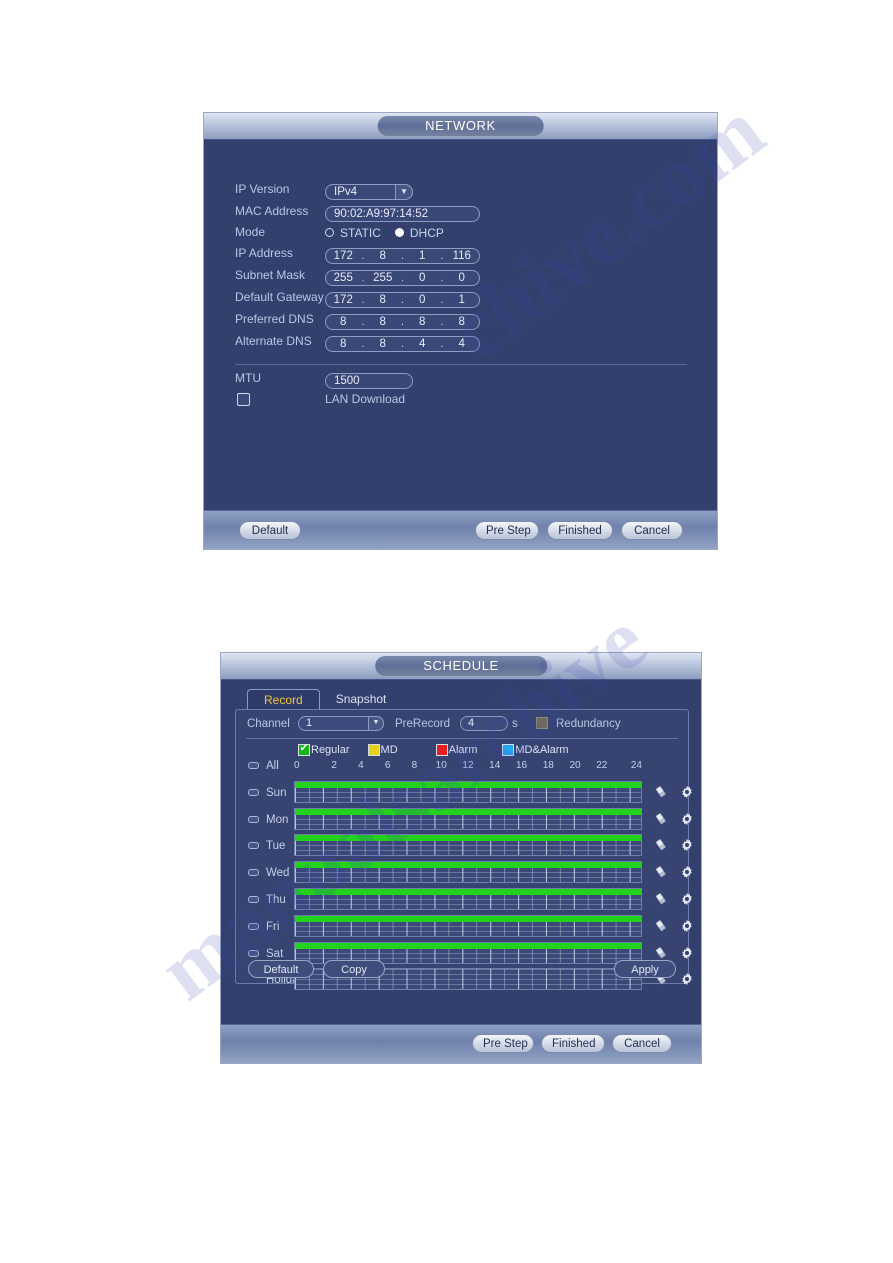 The image size is (893, 1263). What do you see at coordinates (580, 530) in the screenshot?
I see `finished-button: Finished` at bounding box center [580, 530].